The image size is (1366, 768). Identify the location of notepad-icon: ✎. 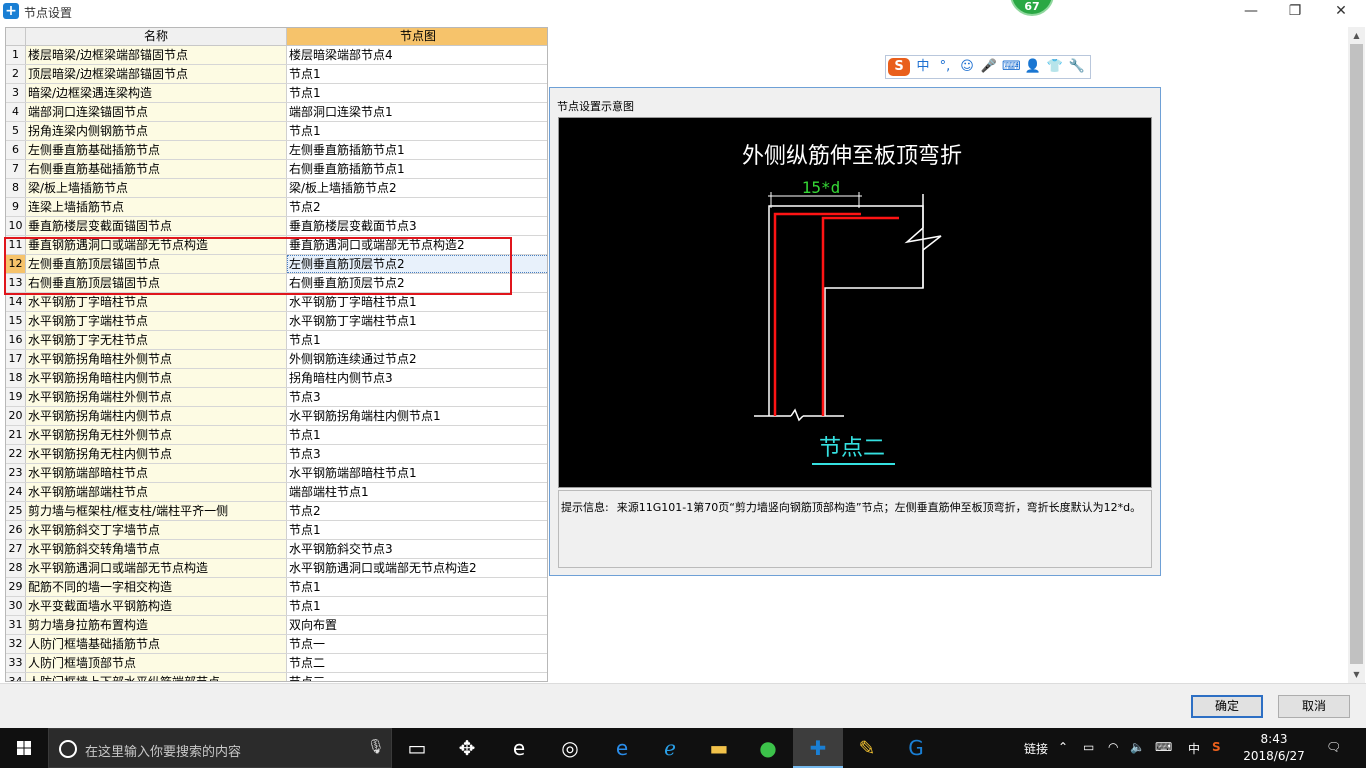
(867, 748).